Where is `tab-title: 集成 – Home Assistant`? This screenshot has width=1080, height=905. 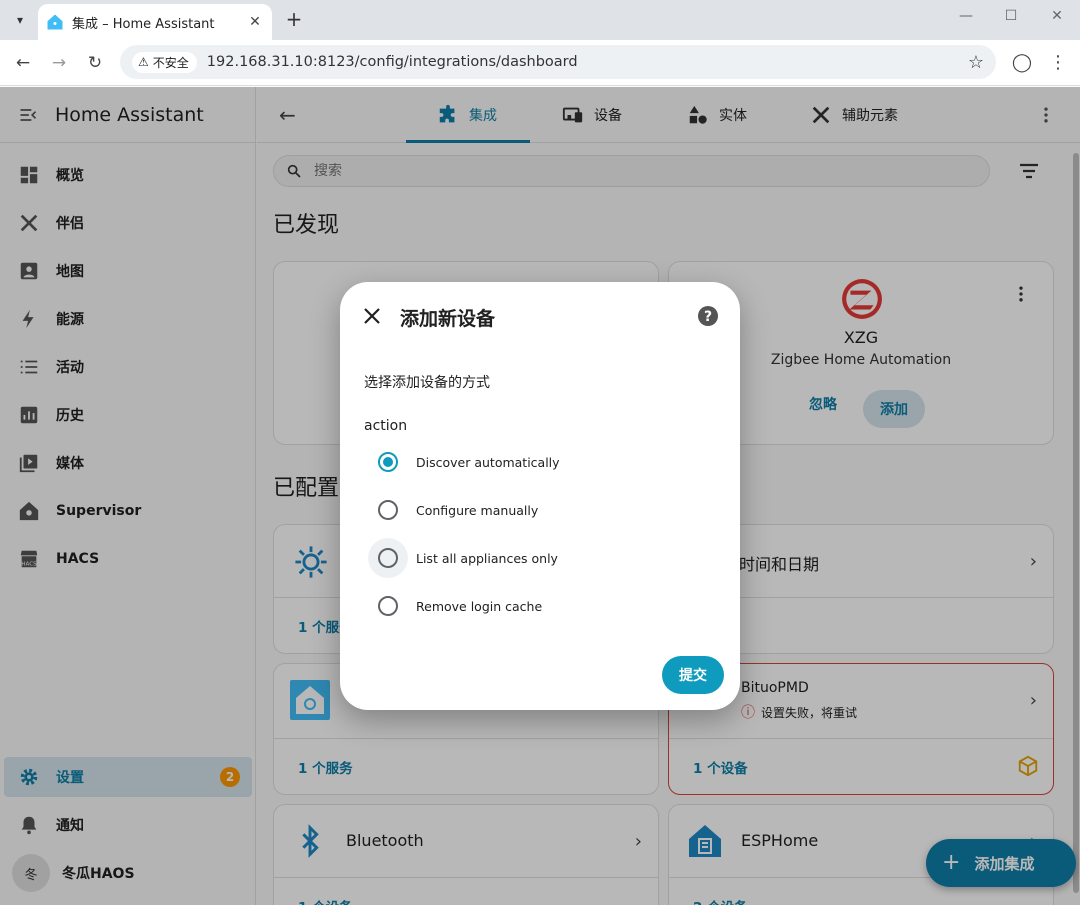
tab-title: 集成 – Home Assistant is located at coordinates (143, 24).